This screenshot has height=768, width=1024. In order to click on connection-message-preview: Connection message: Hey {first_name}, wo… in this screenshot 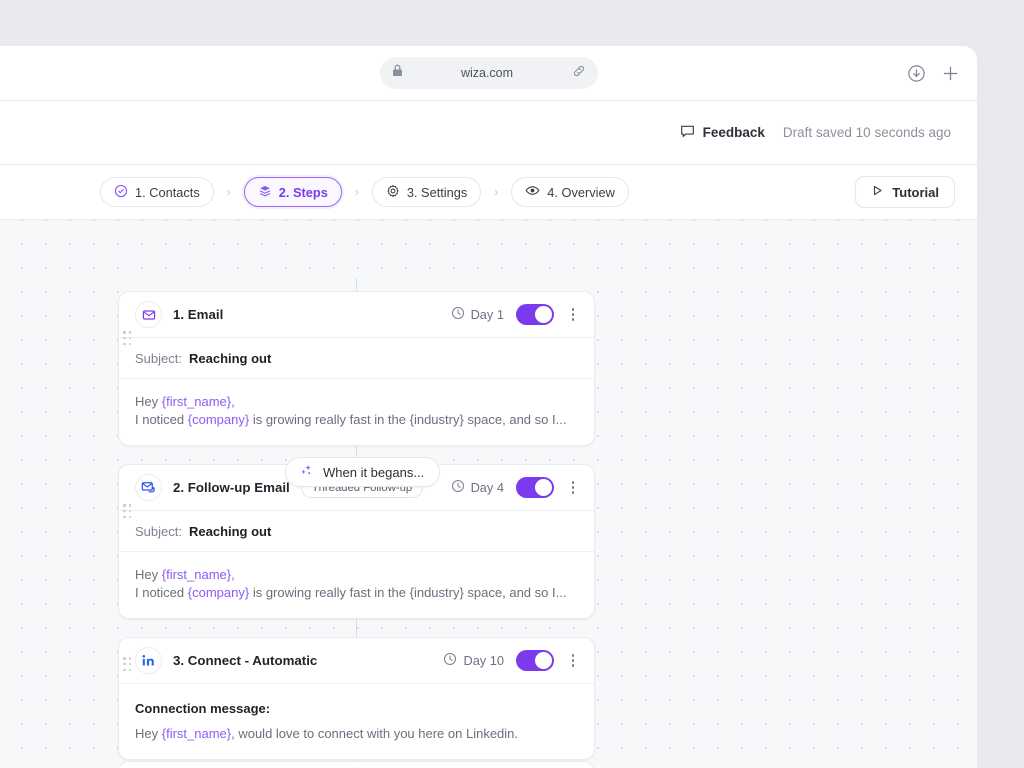, I will do `click(356, 721)`.